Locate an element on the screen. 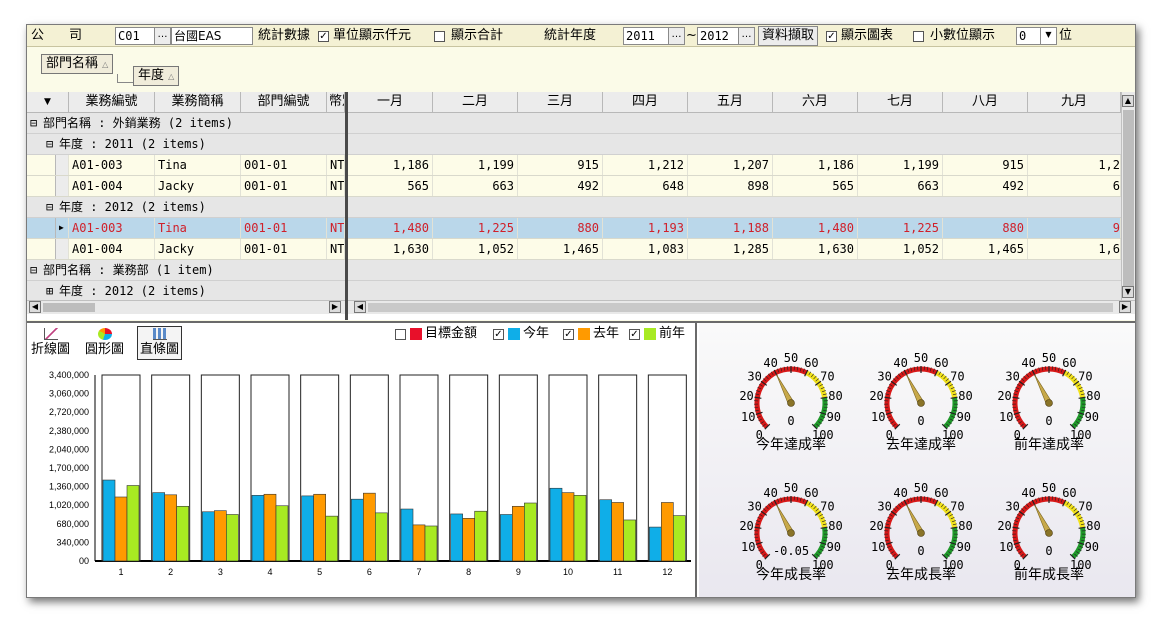  chart-tab-1: 圓形圖 is located at coordinates (104, 342).